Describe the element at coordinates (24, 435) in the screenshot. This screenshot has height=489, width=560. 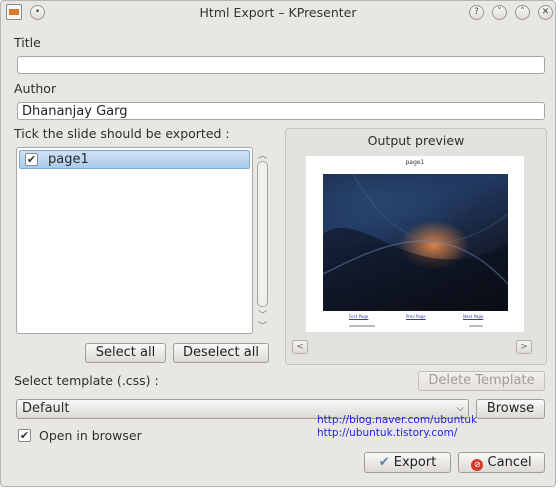
I see `open-in-browser-checkbox: ✔` at that location.